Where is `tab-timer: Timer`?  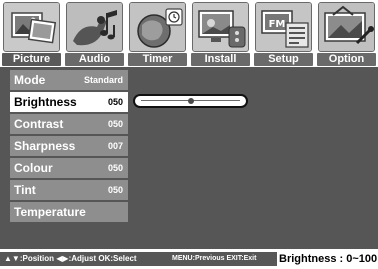
tab-timer: Timer is located at coordinates (157, 34).